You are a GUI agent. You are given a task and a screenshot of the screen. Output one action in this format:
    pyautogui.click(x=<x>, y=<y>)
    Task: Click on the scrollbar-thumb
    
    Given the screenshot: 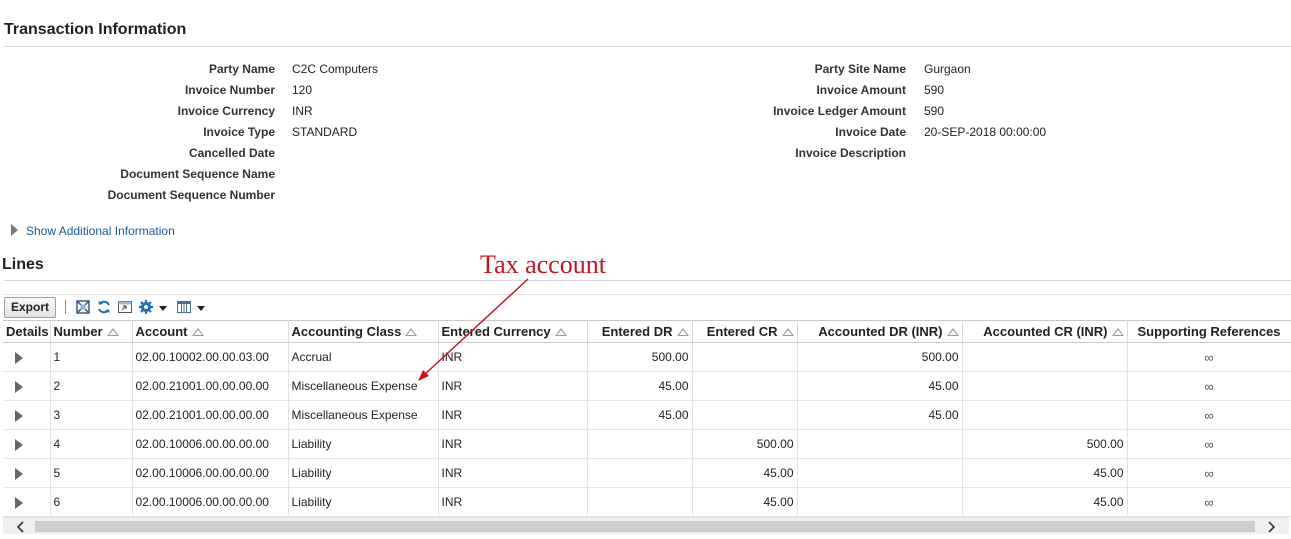 What is the action you would take?
    pyautogui.click(x=645, y=526)
    